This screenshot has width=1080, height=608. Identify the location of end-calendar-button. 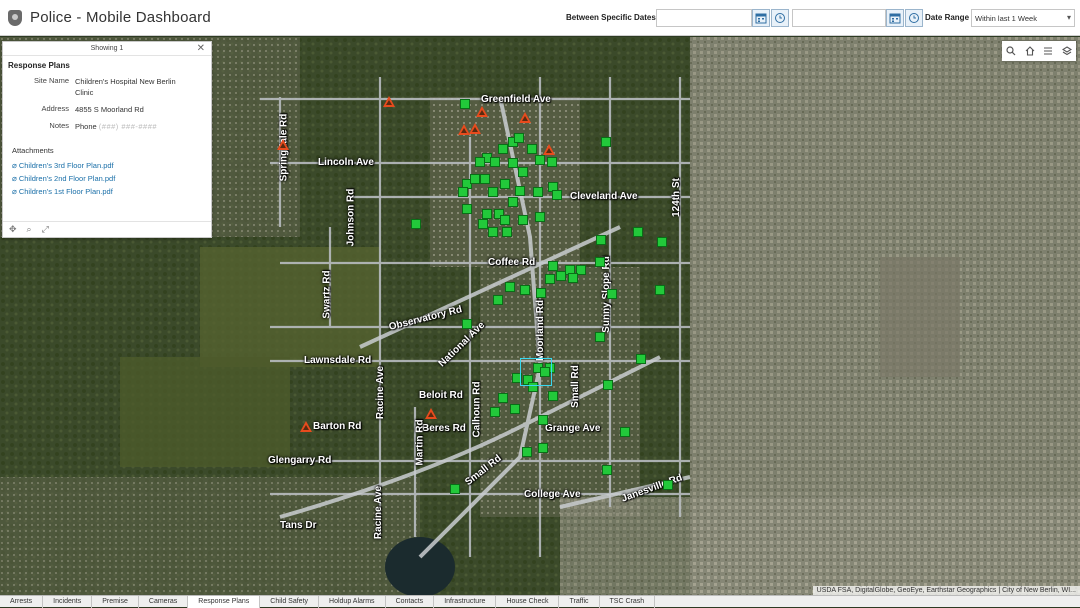
(895, 18).